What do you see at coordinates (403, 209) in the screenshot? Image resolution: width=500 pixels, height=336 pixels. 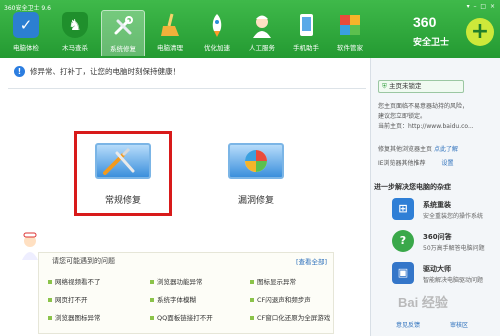 I see `windows-logo-icon: ⊞` at bounding box center [403, 209].